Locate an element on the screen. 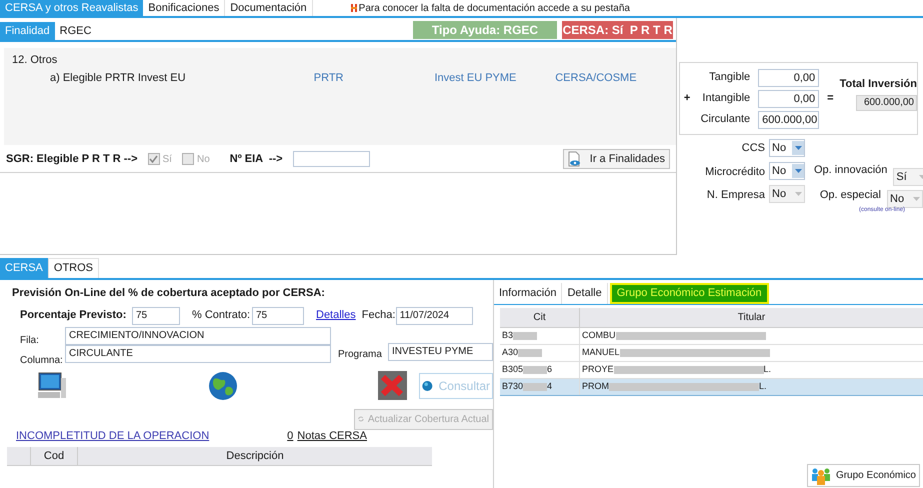 The width and height of the screenshot is (923, 488). total-label: Total Inversión is located at coordinates (878, 84).